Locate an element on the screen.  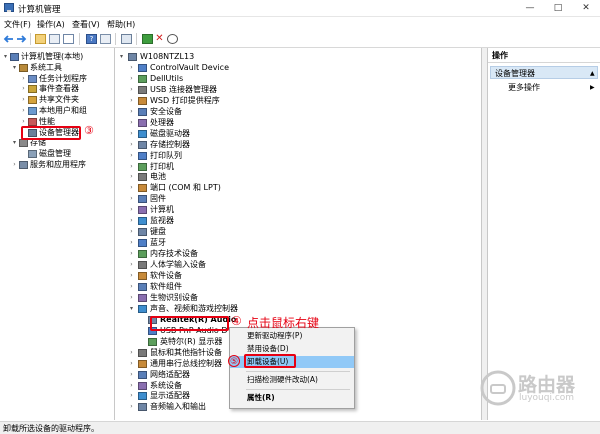
device-tree-item: › 内存技术设备 is located at coordinates (298, 253).